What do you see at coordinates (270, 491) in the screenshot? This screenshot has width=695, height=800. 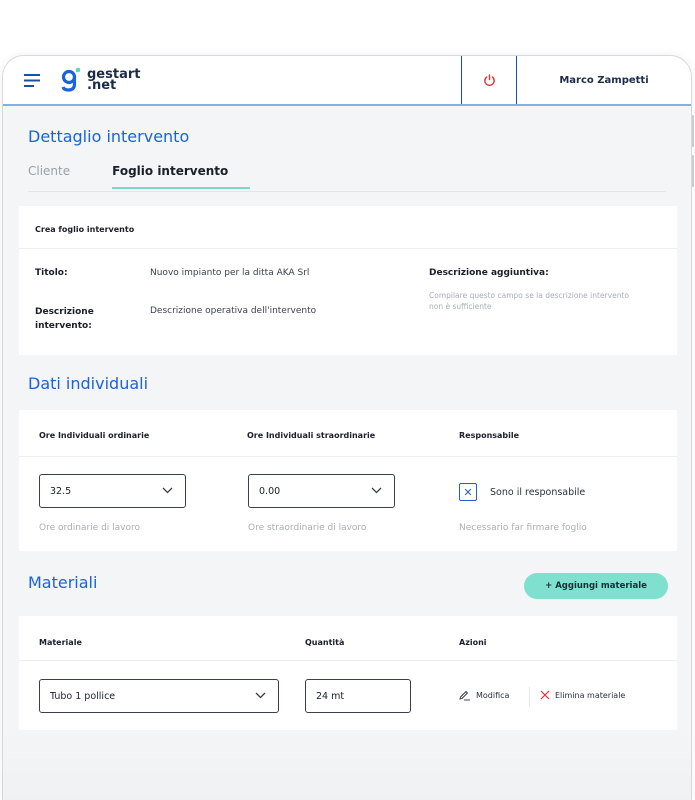 I see `straordinarie-value: 0.00` at bounding box center [270, 491].